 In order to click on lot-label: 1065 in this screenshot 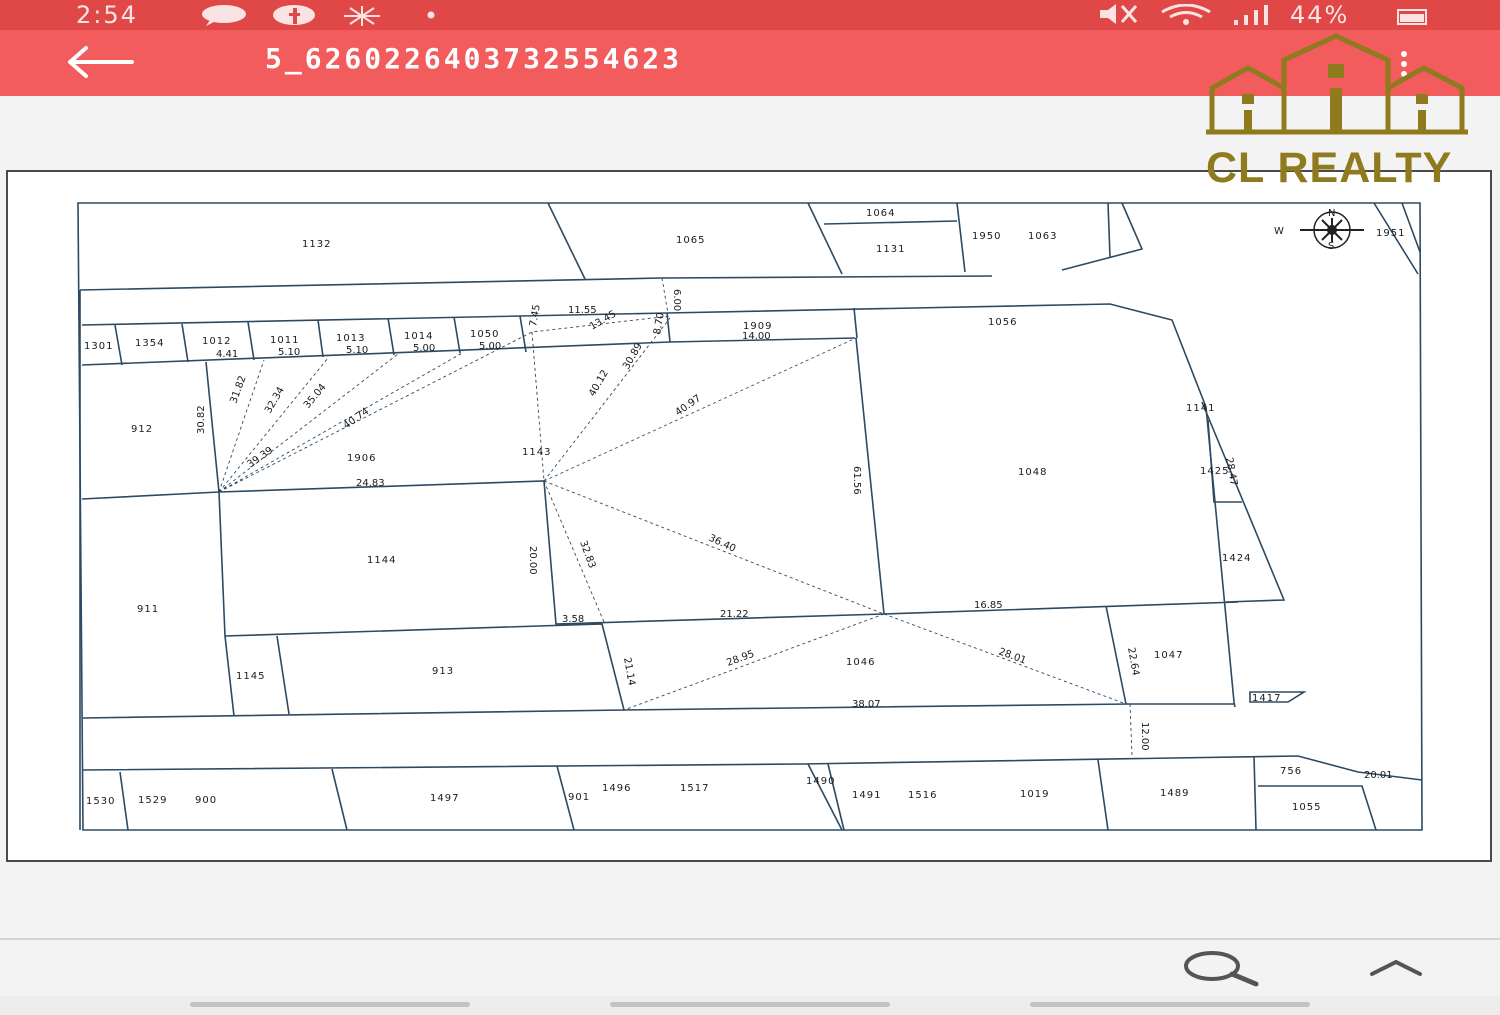, I will do `click(690, 240)`.